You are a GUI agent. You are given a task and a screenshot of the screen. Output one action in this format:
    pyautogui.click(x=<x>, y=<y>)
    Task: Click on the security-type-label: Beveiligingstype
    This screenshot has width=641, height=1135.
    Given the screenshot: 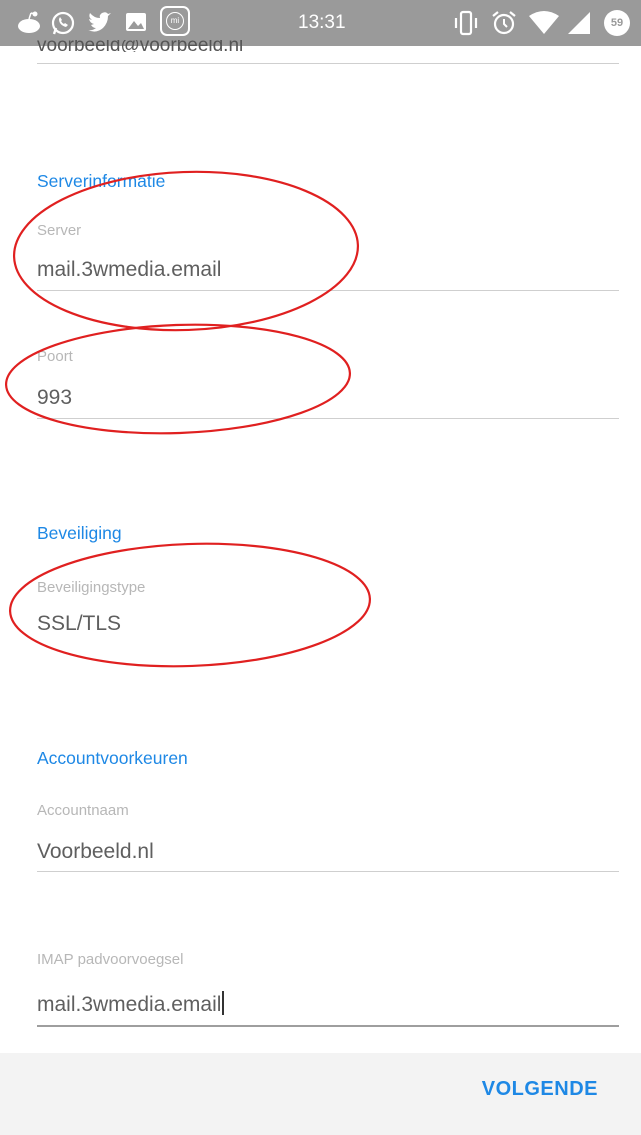 What is the action you would take?
    pyautogui.click(x=91, y=587)
    